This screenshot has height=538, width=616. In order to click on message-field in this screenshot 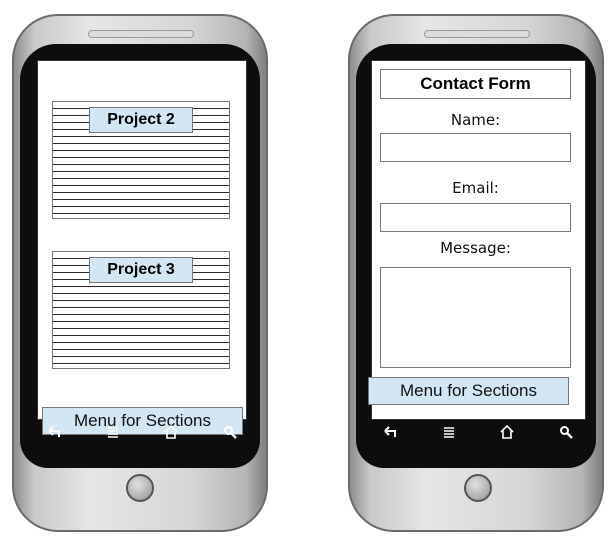, I will do `click(475, 317)`.